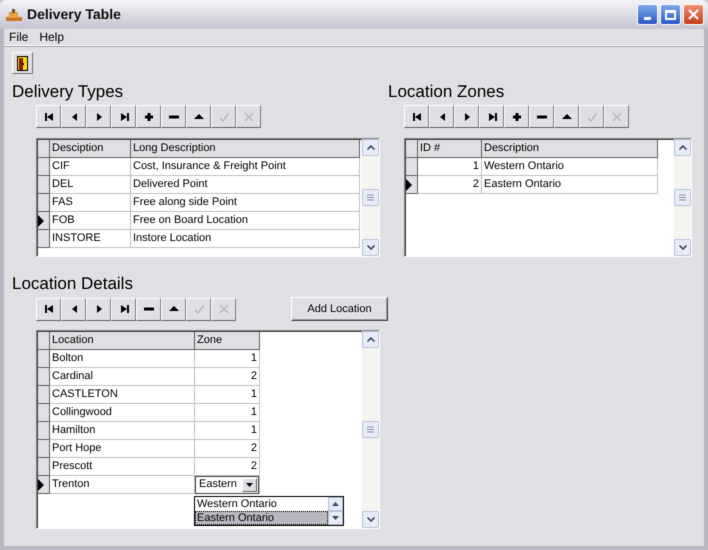 The height and width of the screenshot is (550, 708). I want to click on table-cell: Eastern Ontario, so click(570, 185).